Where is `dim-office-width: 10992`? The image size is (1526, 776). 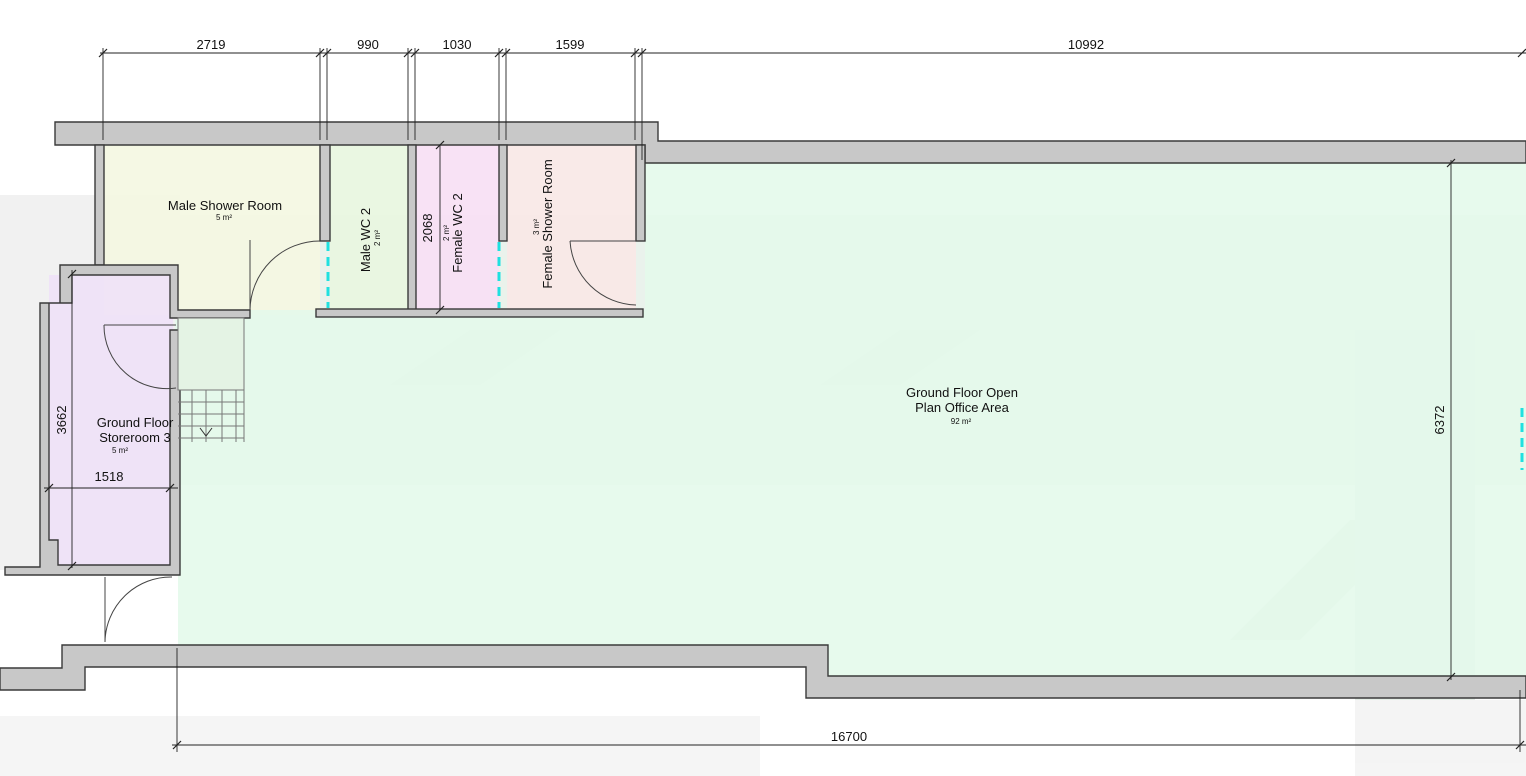 dim-office-width: 10992 is located at coordinates (1086, 44).